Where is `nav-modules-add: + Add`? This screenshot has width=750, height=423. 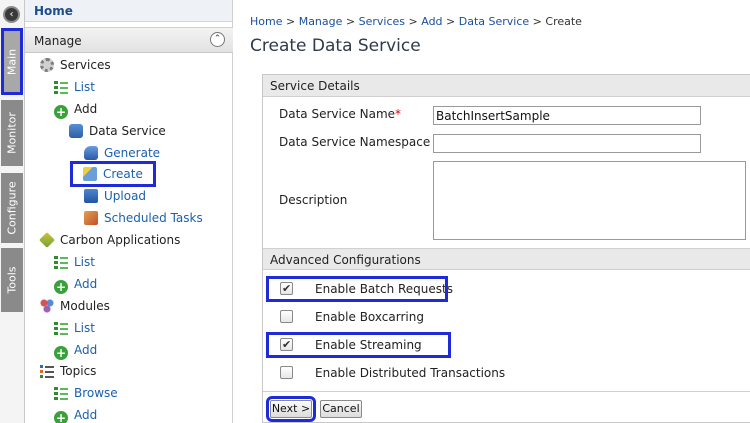
nav-modules-add: + Add is located at coordinates (75, 350).